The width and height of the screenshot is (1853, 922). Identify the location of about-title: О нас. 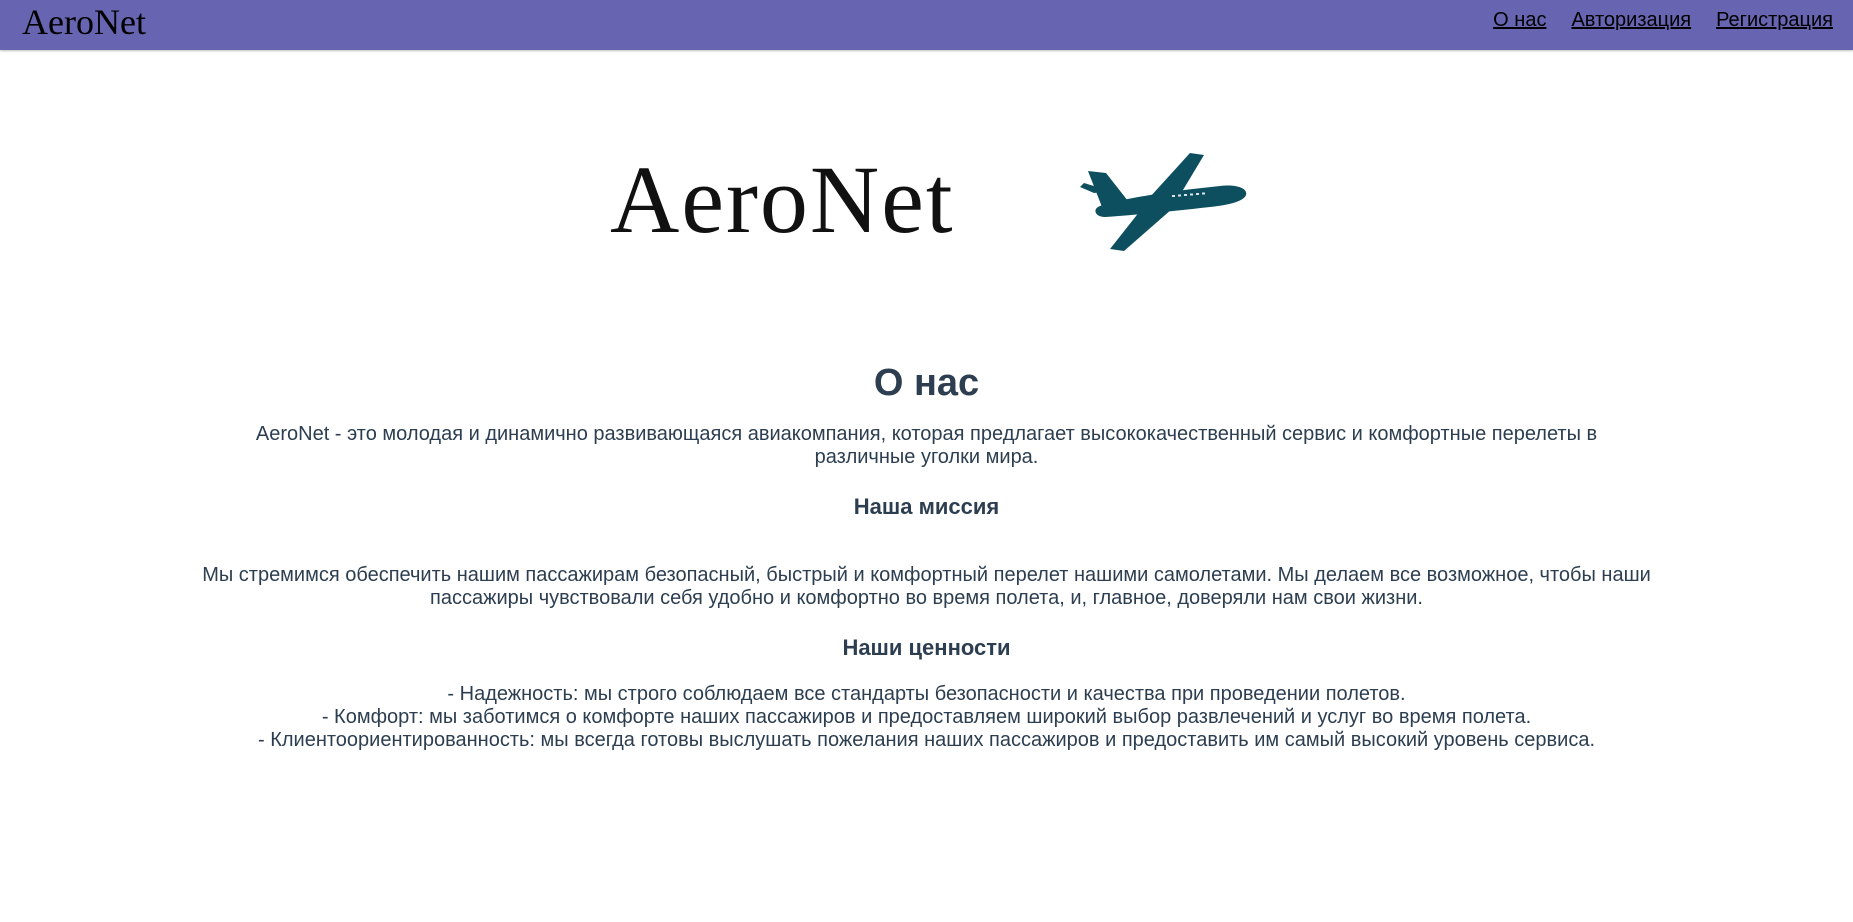
(926, 383).